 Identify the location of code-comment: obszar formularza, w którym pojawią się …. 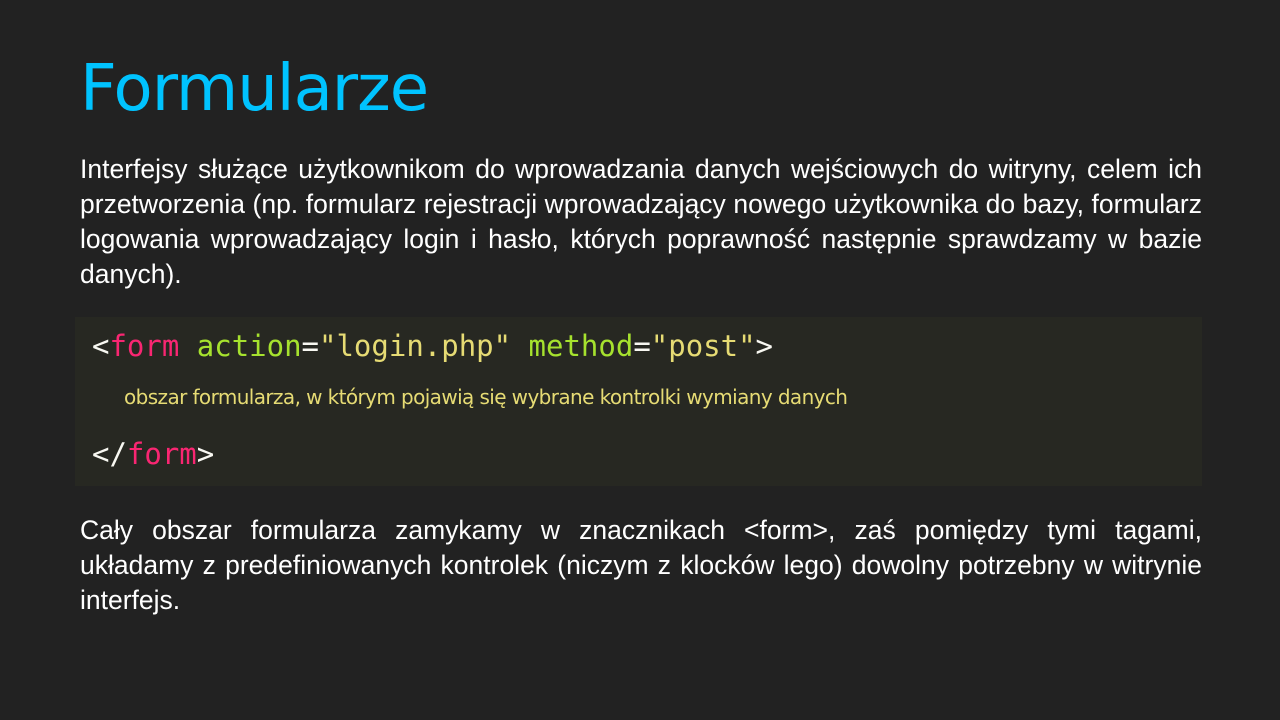
(486, 397).